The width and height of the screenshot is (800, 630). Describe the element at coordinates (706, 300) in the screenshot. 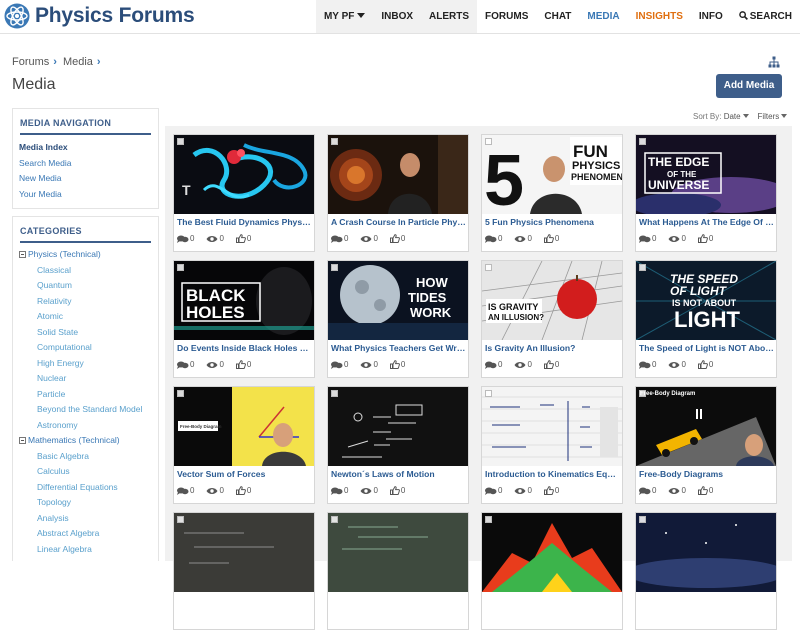

I see `media-thumbnail: THE SPEED OF LIGHT IS NOT ABOUT LIGHT` at that location.